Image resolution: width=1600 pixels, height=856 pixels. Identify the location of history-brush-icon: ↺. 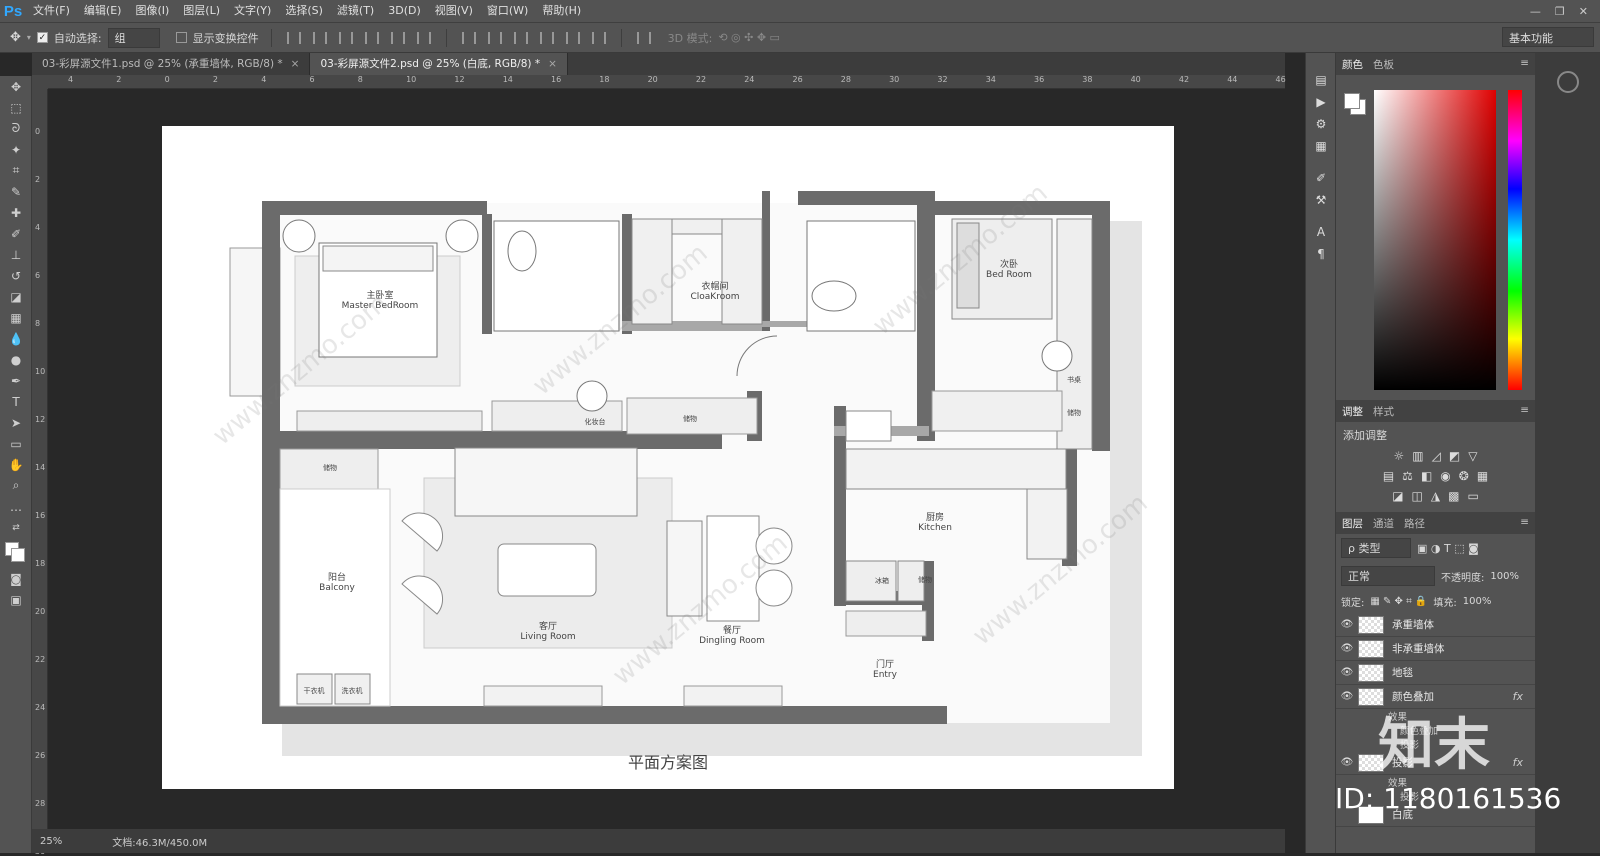
(16, 275).